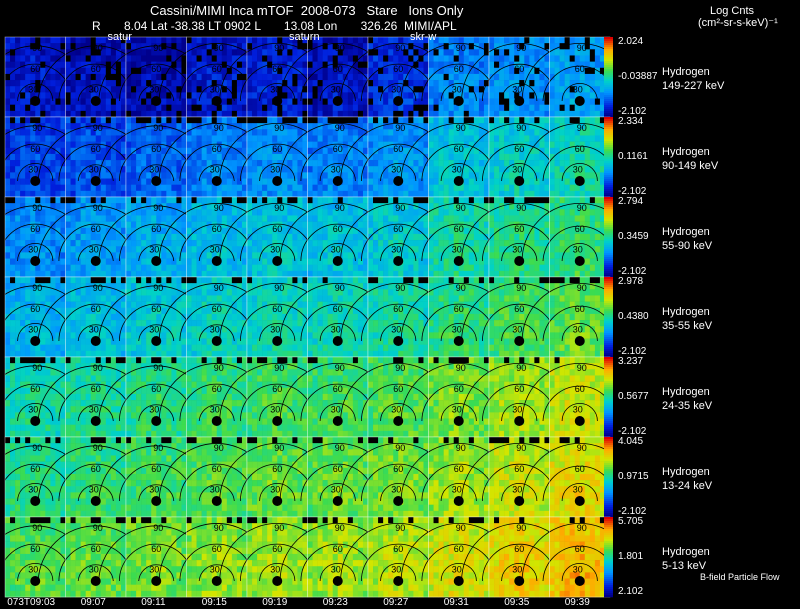 Image resolution: width=800 pixels, height=609 pixels. What do you see at coordinates (336, 170) in the screenshot?
I see `angle-label: 30` at bounding box center [336, 170].